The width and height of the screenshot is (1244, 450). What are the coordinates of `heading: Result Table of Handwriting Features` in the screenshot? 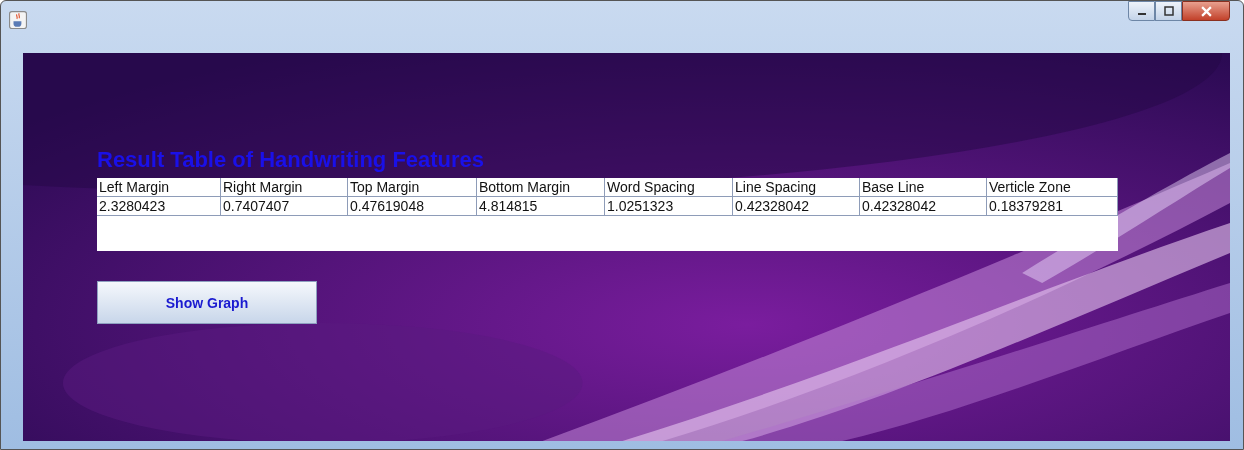 It's located at (291, 160).